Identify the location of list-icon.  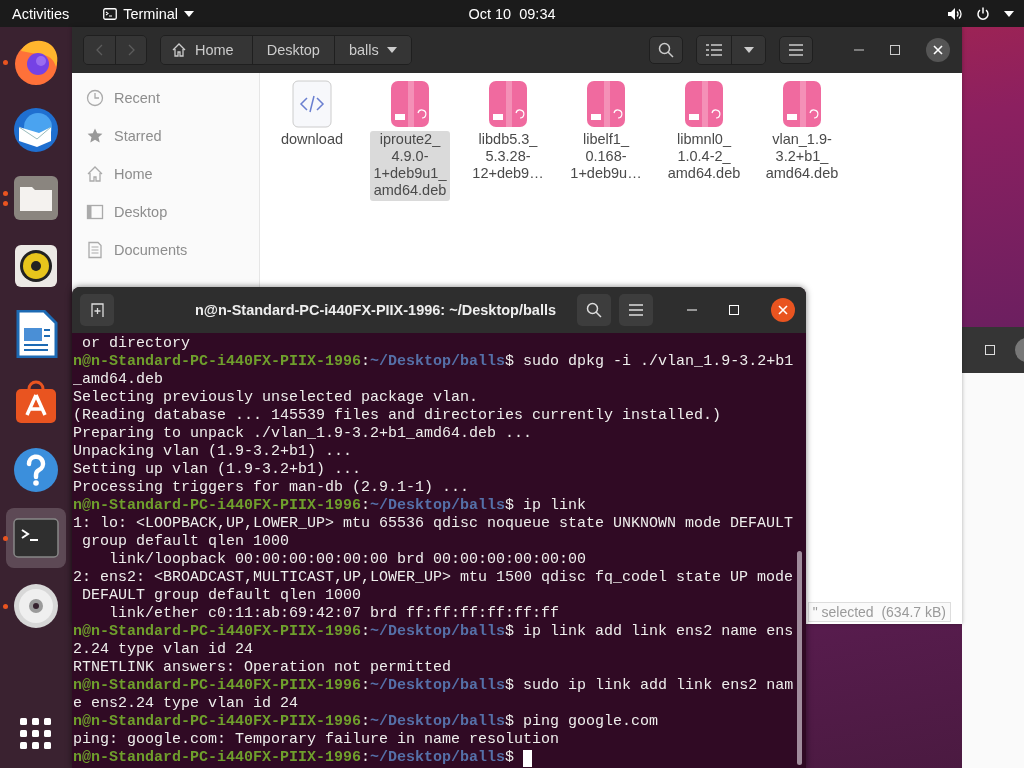
(714, 50).